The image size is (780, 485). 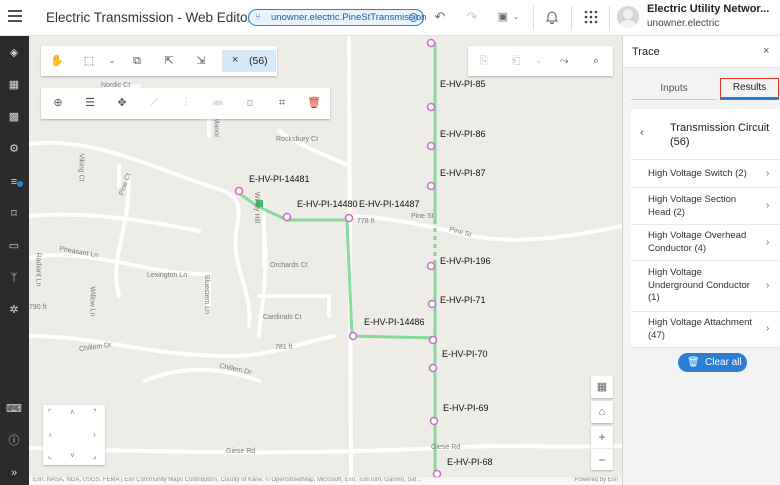 What do you see at coordinates (122, 103) in the screenshot?
I see `move-icon: ✥` at bounding box center [122, 103].